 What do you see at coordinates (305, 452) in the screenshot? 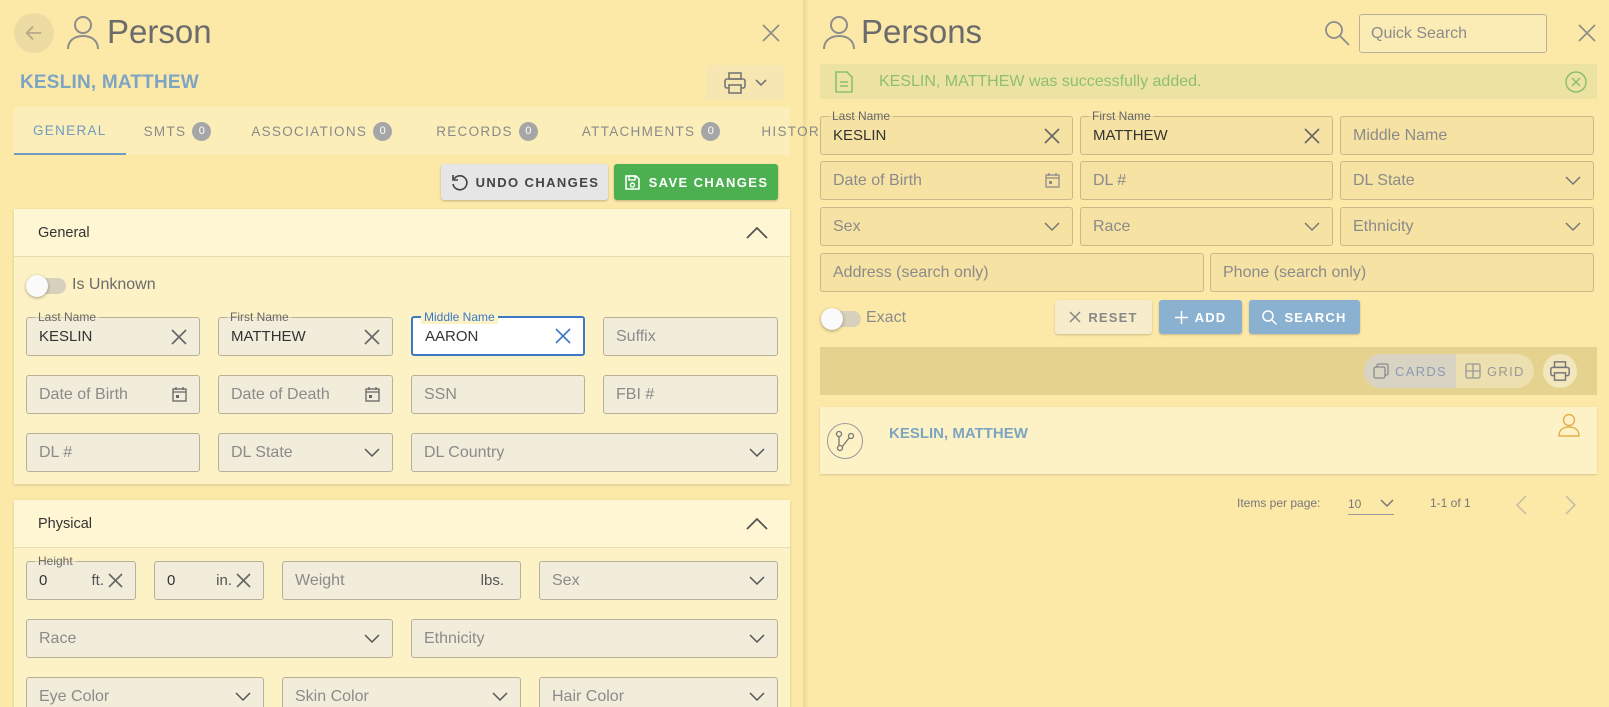
I see `dl-state-select: DL State` at bounding box center [305, 452].